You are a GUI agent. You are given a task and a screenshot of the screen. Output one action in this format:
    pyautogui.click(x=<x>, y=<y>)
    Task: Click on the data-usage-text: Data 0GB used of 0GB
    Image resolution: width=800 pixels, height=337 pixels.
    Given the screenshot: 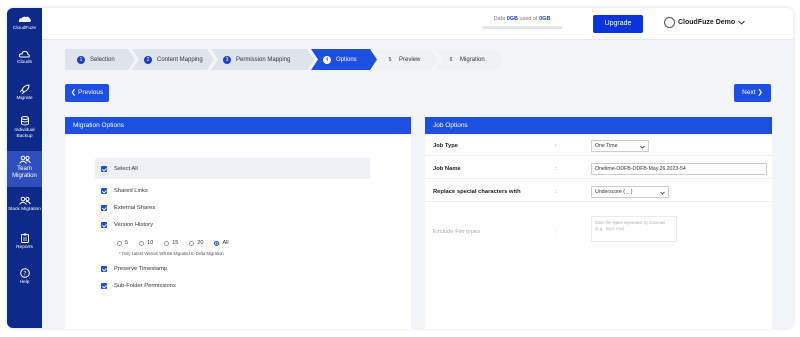 What is the action you would take?
    pyautogui.click(x=522, y=19)
    